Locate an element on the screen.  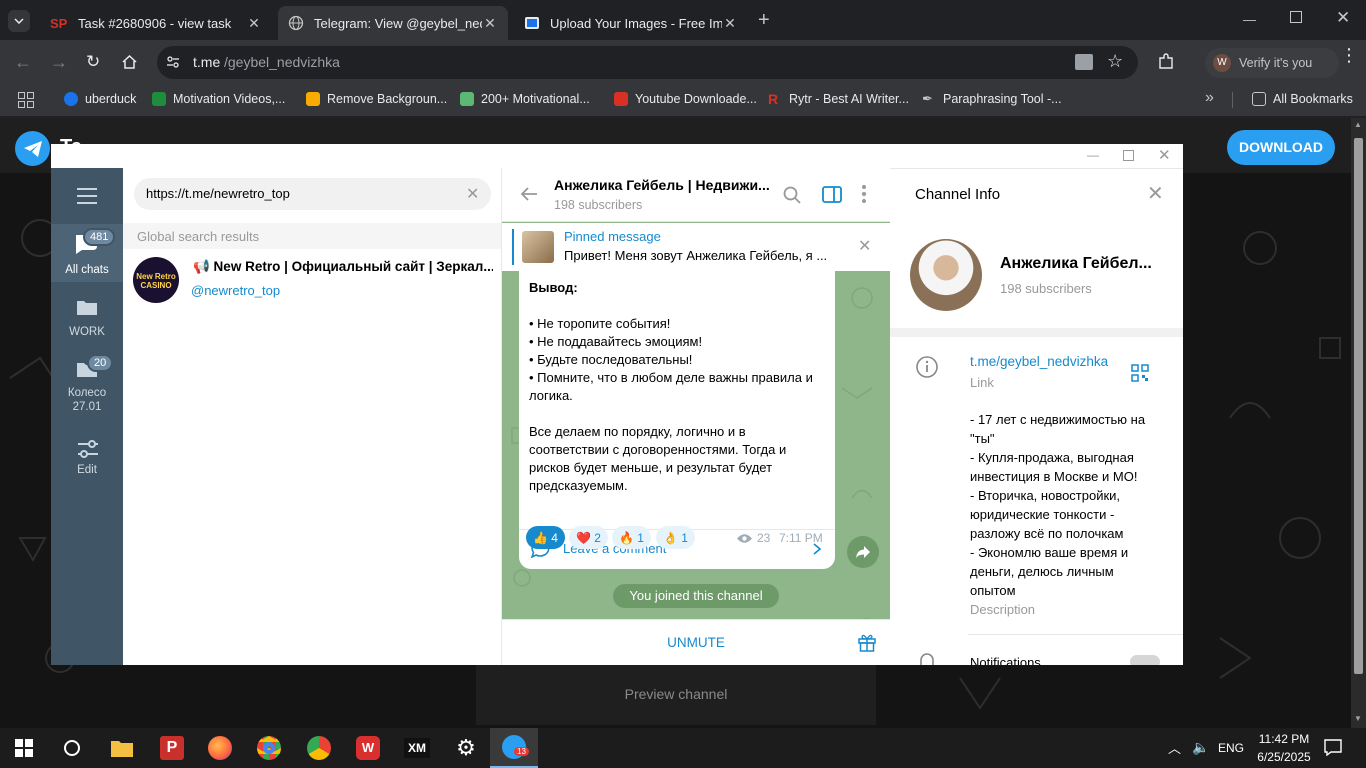
firefox-button is located at coordinates (220, 748).